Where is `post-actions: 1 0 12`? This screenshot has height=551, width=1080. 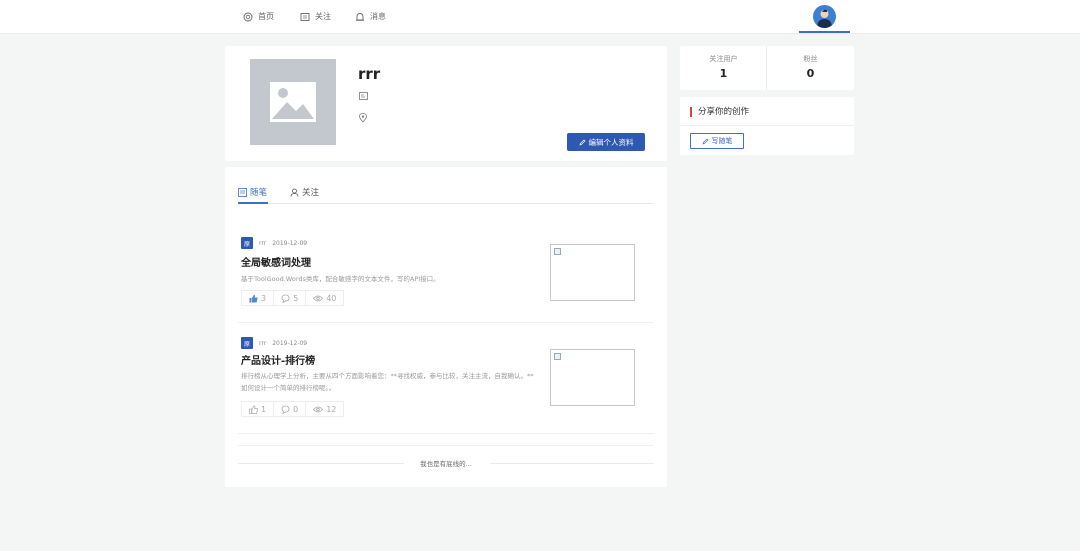 post-actions: 1 0 12 is located at coordinates (293, 409).